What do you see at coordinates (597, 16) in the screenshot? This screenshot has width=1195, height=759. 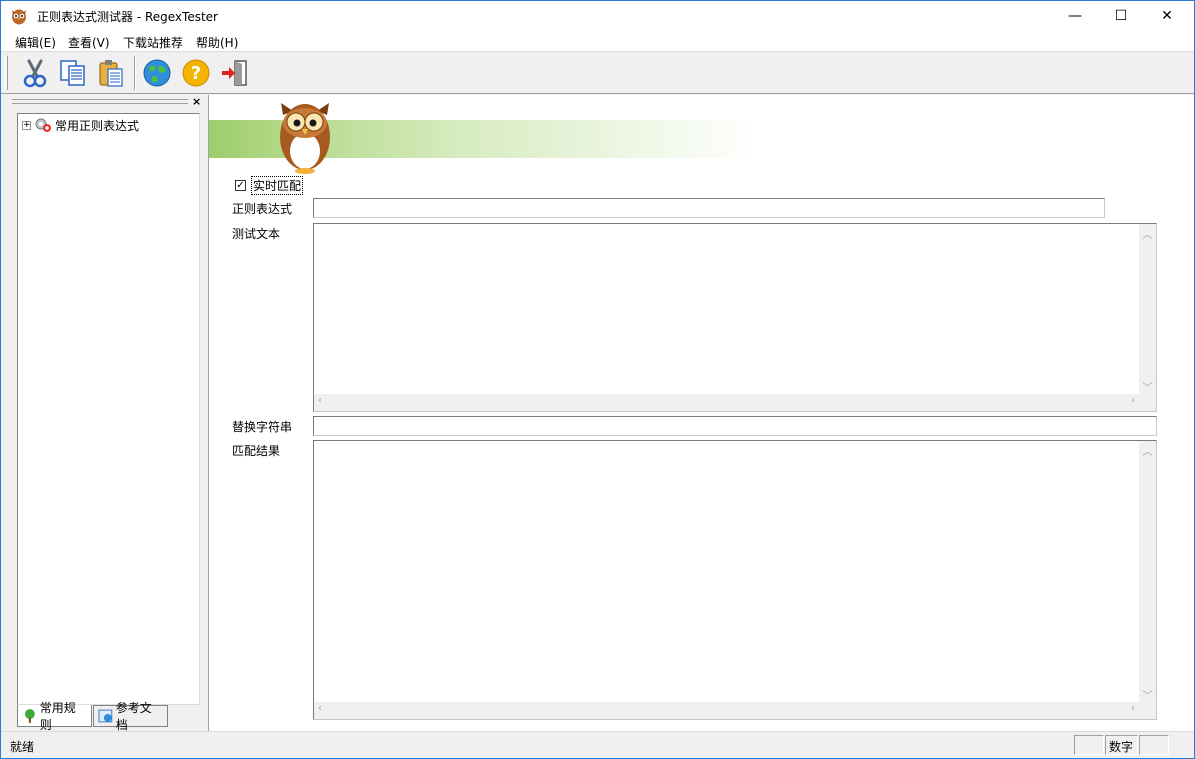 I see `title-bar: 正则表达式测试器 - RegexTester — ☐ ✕` at bounding box center [597, 16].